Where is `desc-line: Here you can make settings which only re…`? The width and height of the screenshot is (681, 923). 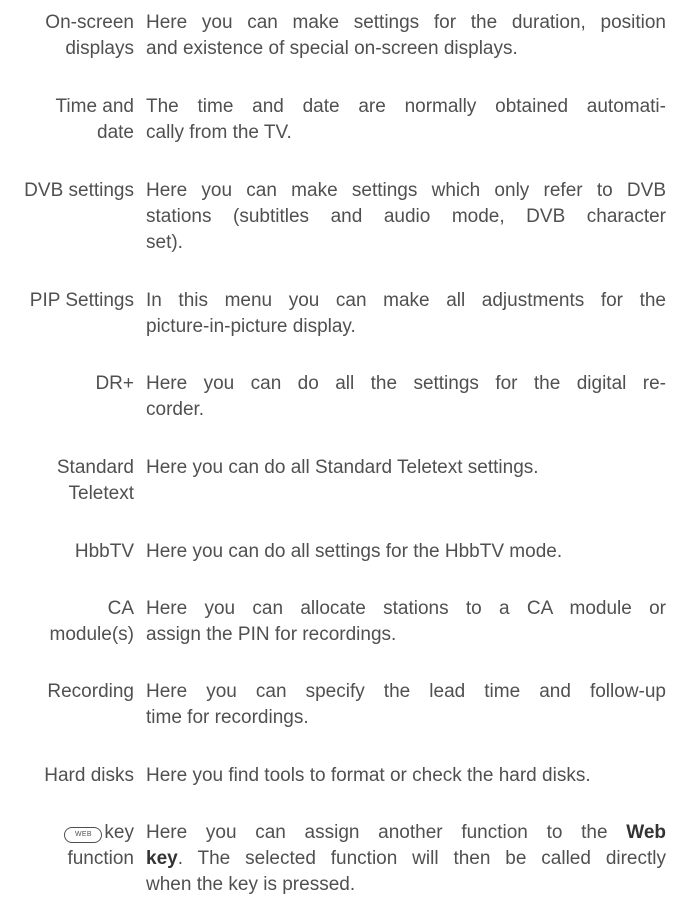 desc-line: Here you can make settings which only re… is located at coordinates (406, 190).